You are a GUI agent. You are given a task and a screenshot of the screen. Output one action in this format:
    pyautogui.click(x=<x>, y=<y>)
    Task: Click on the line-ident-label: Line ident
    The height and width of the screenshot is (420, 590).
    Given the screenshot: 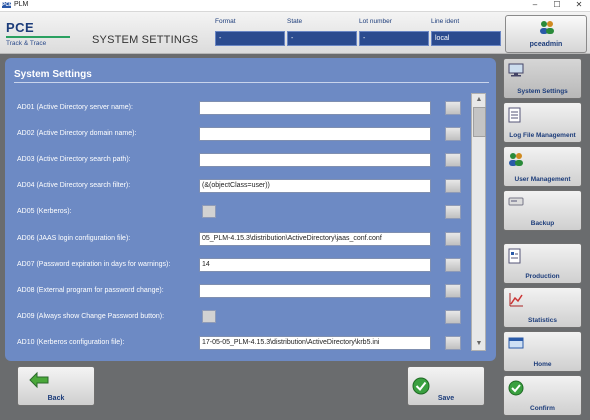 What is the action you would take?
    pyautogui.click(x=445, y=21)
    